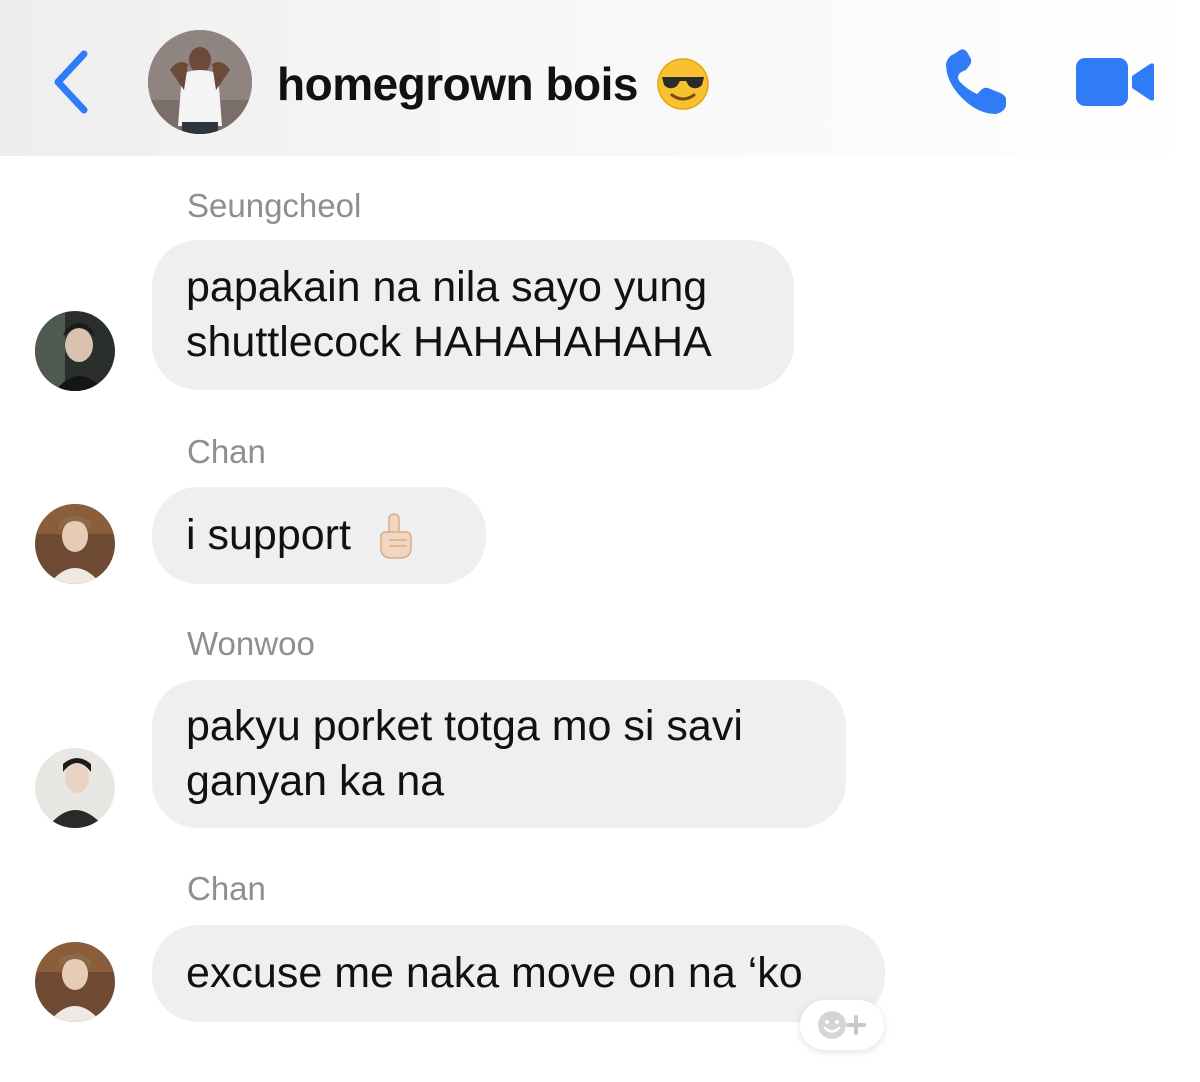  What do you see at coordinates (494, 973) in the screenshot?
I see `message-text: excuse me naka move on na ‘ko` at bounding box center [494, 973].